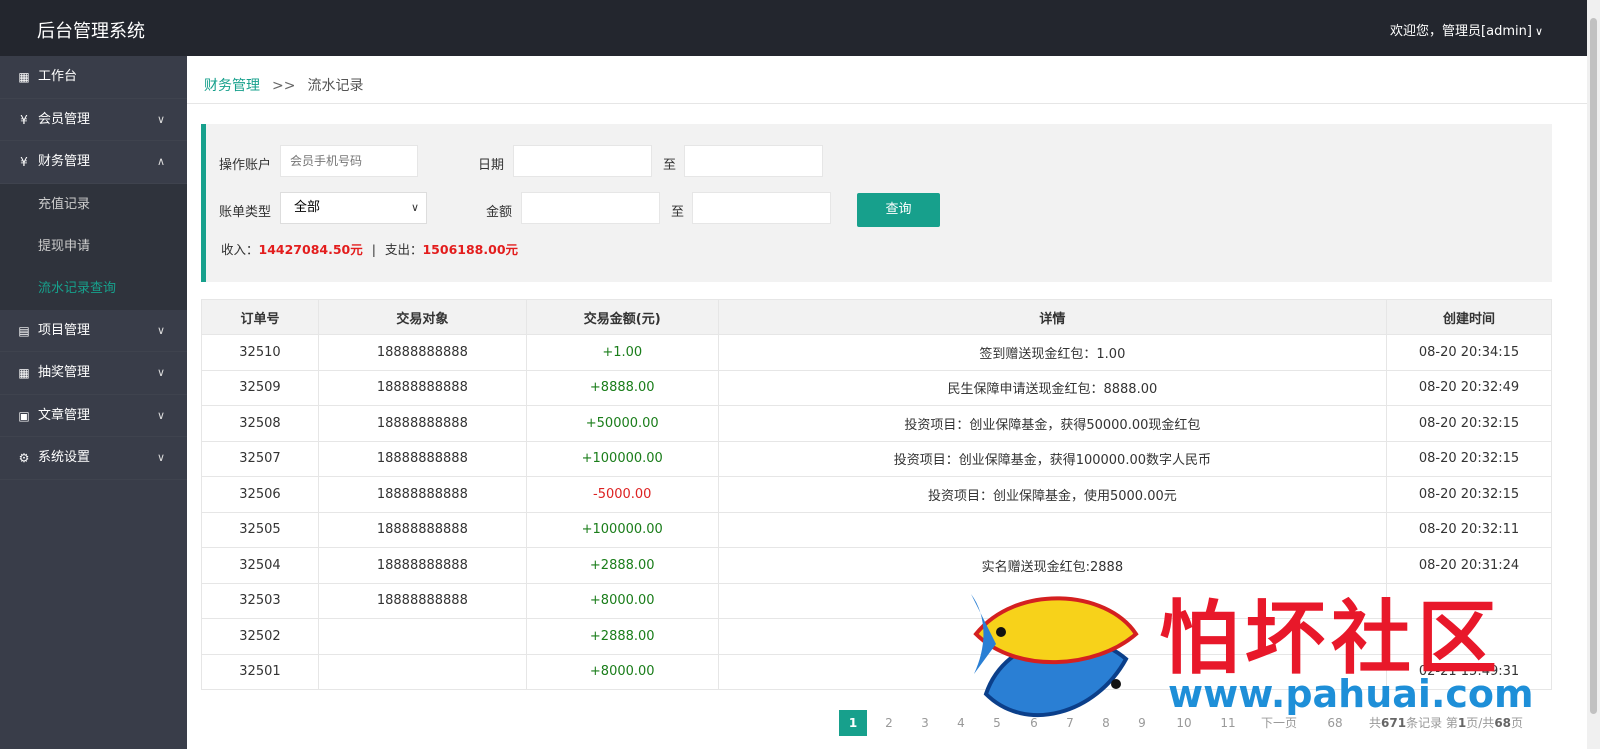  What do you see at coordinates (245, 165) in the screenshot?
I see `account-label: 操作账户` at bounding box center [245, 165].